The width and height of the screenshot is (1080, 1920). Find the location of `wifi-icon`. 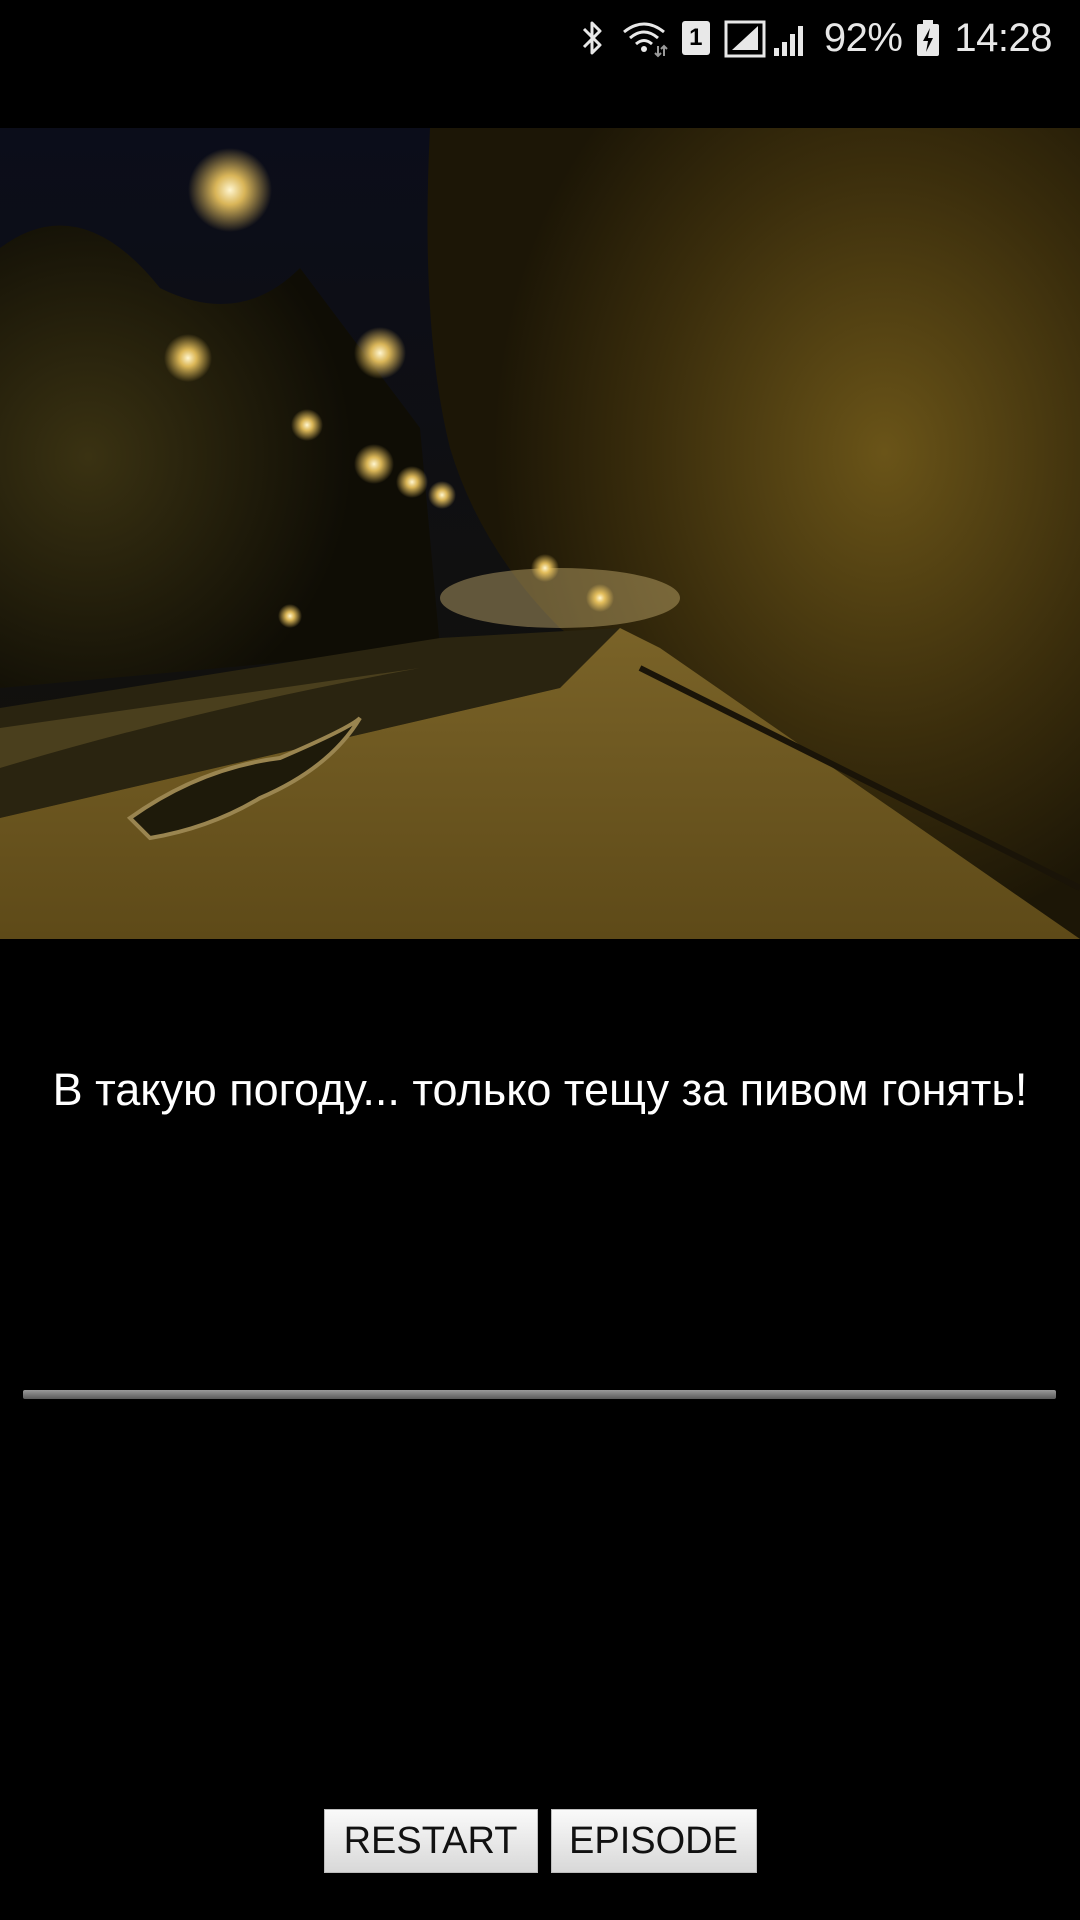

wifi-icon is located at coordinates (644, 38).